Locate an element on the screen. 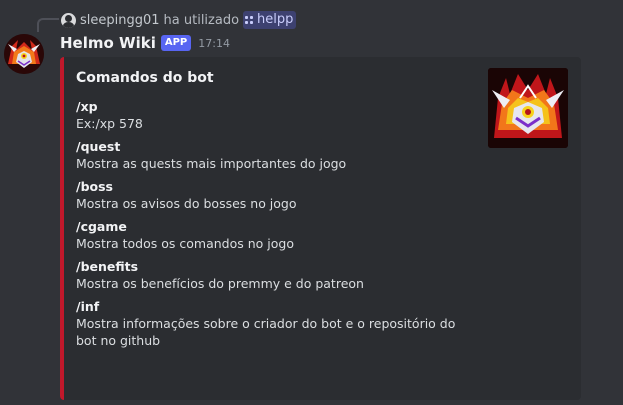 The image size is (623, 405). reply-user-avatar is located at coordinates (68, 20).